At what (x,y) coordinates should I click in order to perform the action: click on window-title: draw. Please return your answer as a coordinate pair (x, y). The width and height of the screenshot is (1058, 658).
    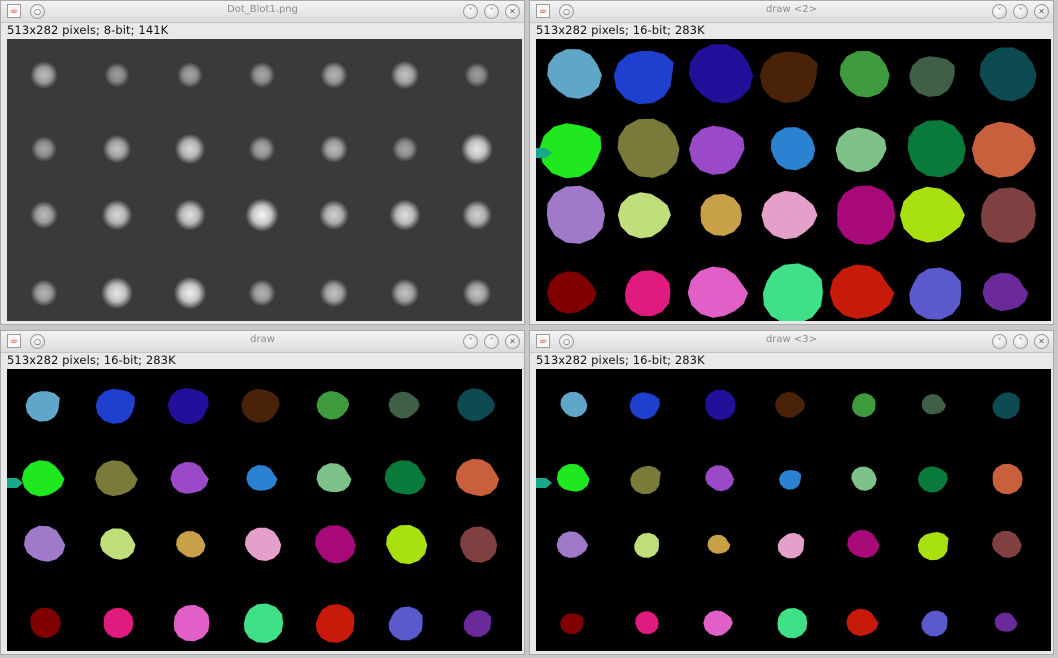
    Looking at the image, I should click on (262, 339).